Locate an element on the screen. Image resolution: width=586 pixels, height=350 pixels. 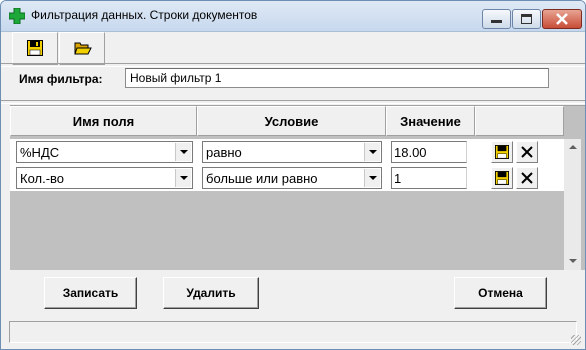
field-select: Кол.-во is located at coordinates (104, 178).